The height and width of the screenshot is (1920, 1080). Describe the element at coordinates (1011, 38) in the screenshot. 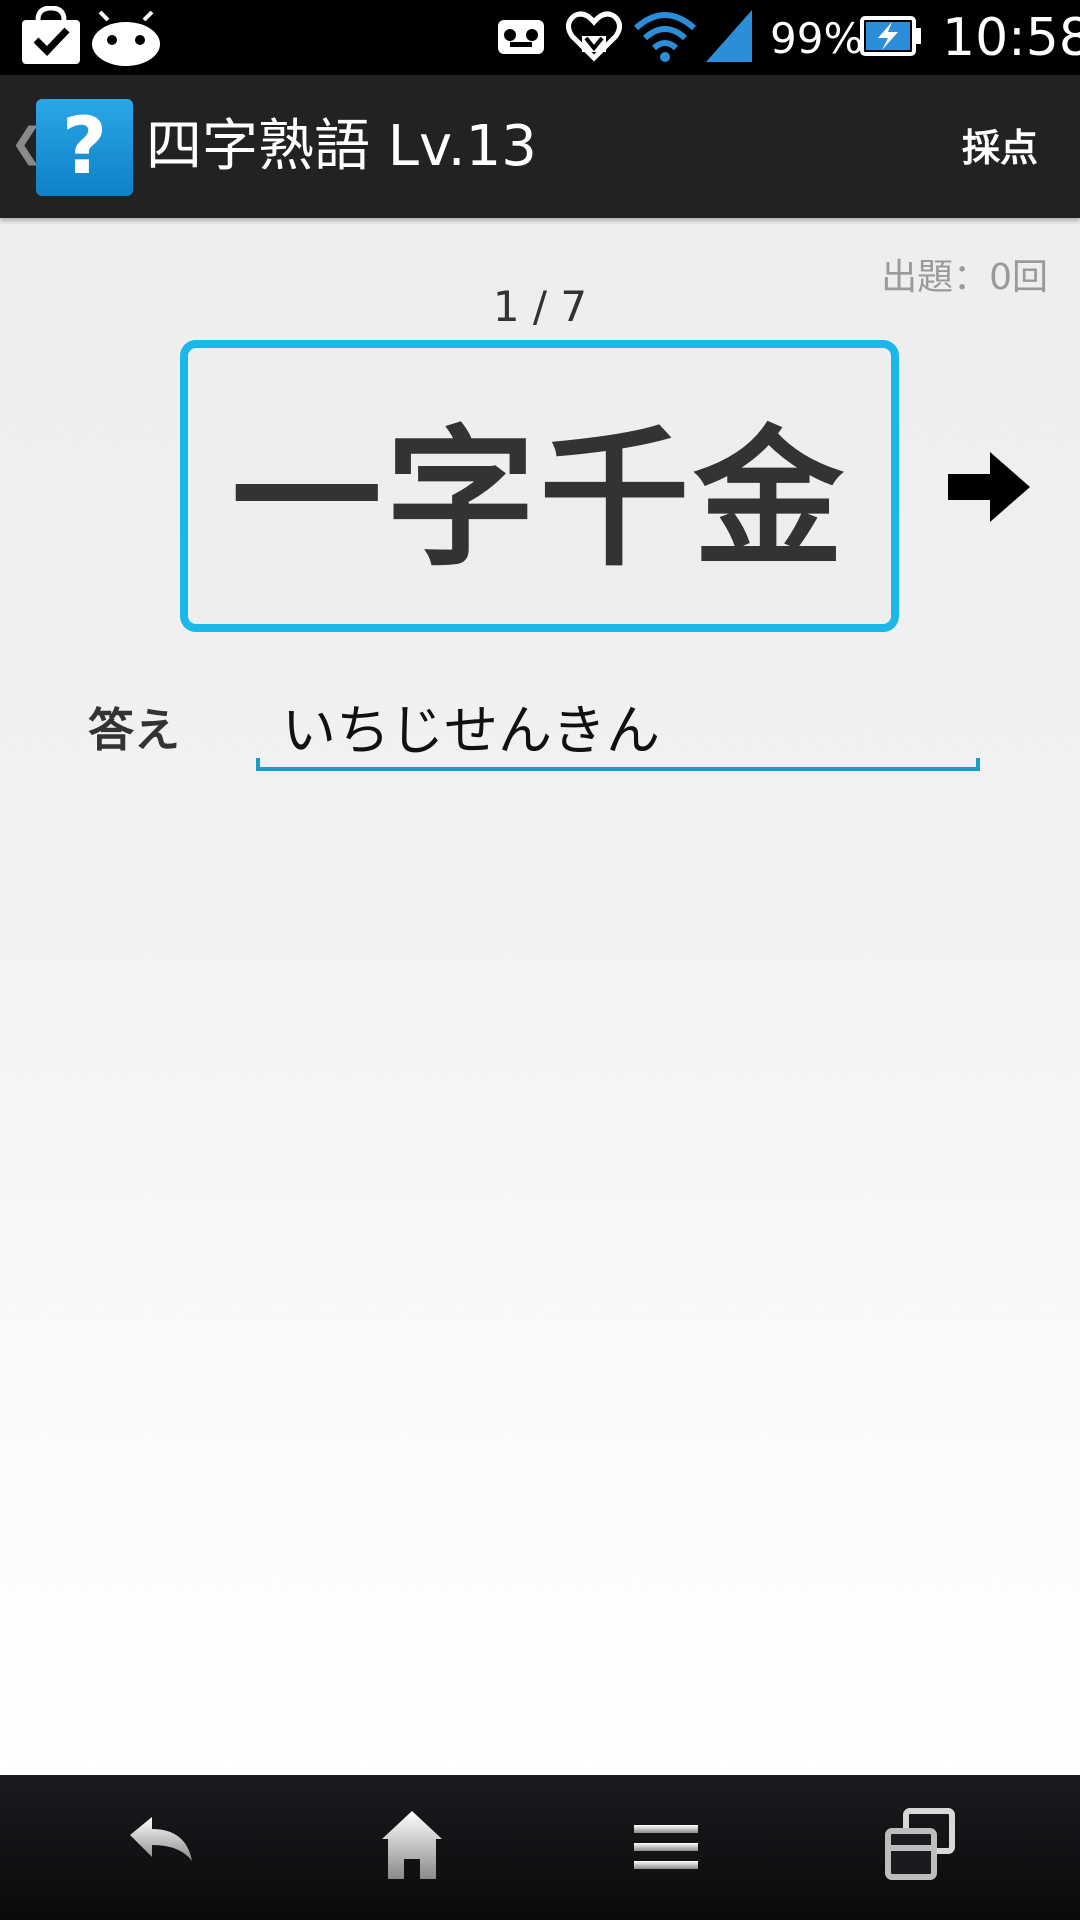

I see `clock: 10:58` at that location.